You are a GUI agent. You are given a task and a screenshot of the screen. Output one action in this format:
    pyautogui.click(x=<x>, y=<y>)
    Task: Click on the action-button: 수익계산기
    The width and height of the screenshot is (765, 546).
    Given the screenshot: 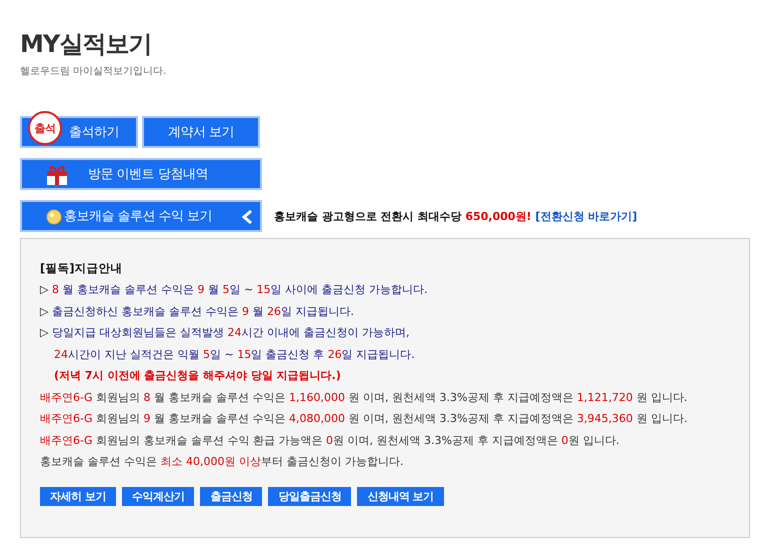 What is the action you would take?
    pyautogui.click(x=158, y=496)
    